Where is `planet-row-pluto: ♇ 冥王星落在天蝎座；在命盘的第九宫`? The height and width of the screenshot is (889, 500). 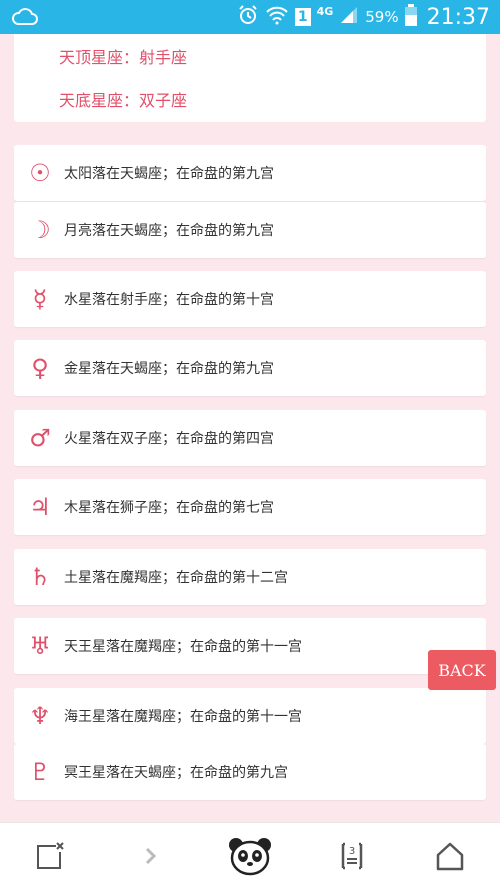
planet-row-pluto: ♇ 冥王星落在天蝎座；在命盘的第九宫 is located at coordinates (250, 772).